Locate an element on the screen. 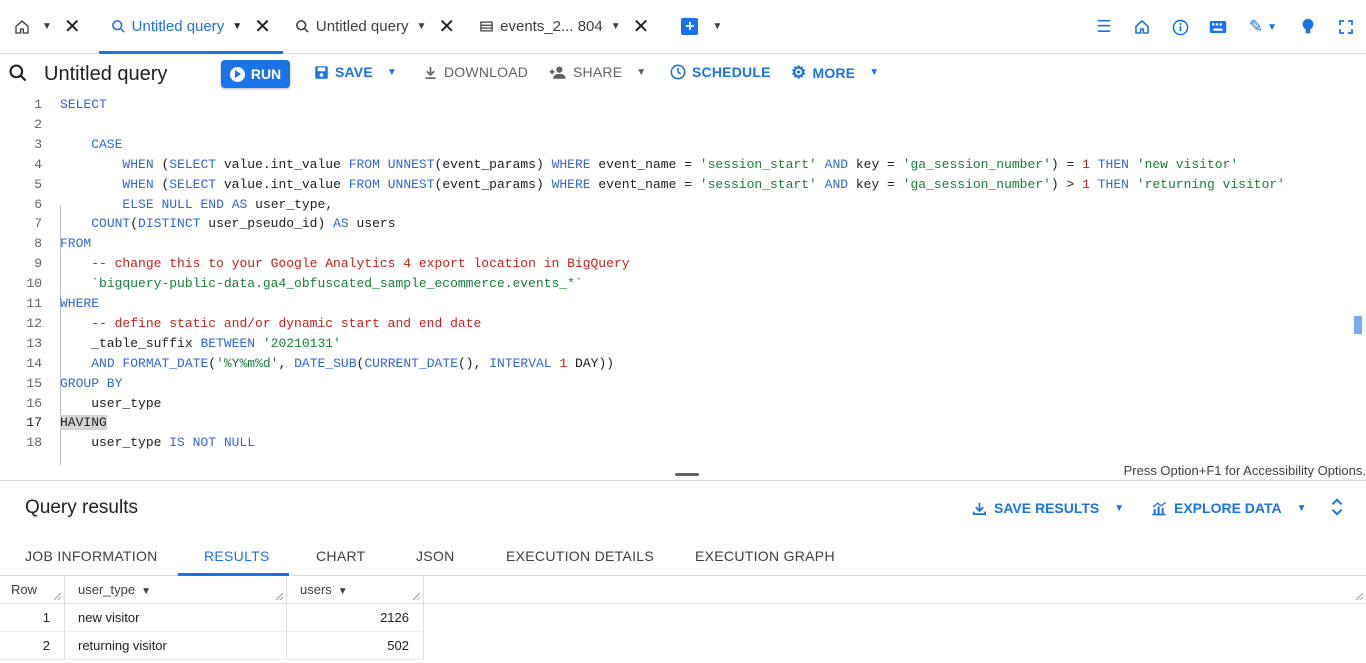 Image resolution: width=1366 pixels, height=663 pixels. tab-chart: CHART is located at coordinates (340, 556).